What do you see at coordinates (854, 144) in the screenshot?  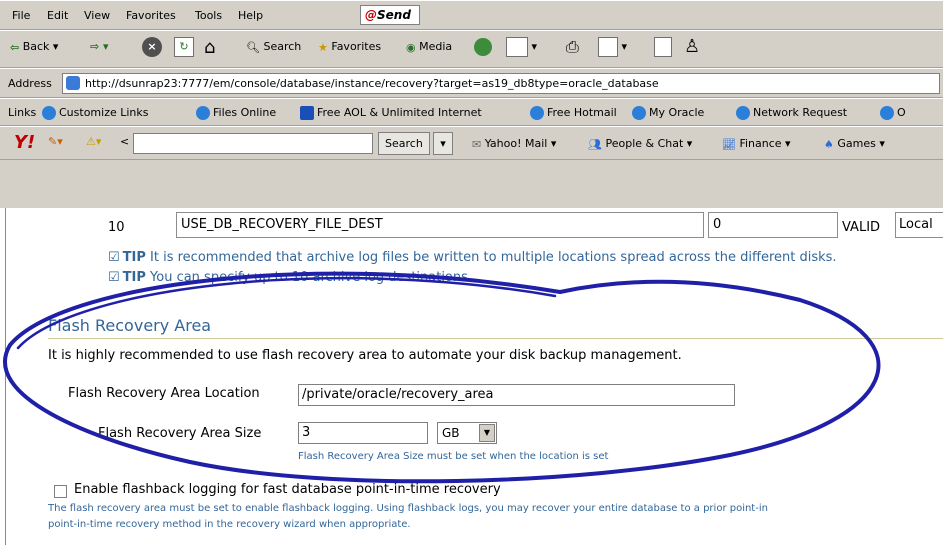 I see `games-link: ♠ Games ▾` at bounding box center [854, 144].